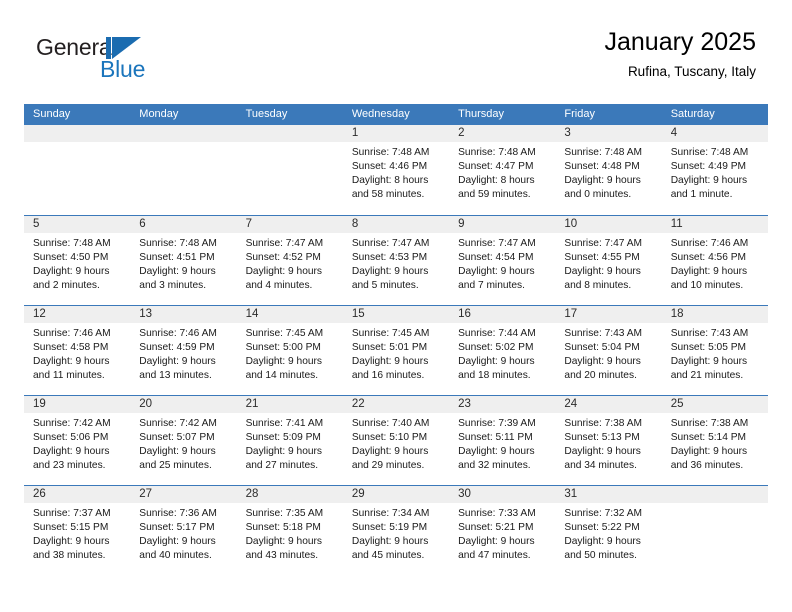  I want to click on sunrise-line: Sunrise: 7:46 AM, so click(178, 333).